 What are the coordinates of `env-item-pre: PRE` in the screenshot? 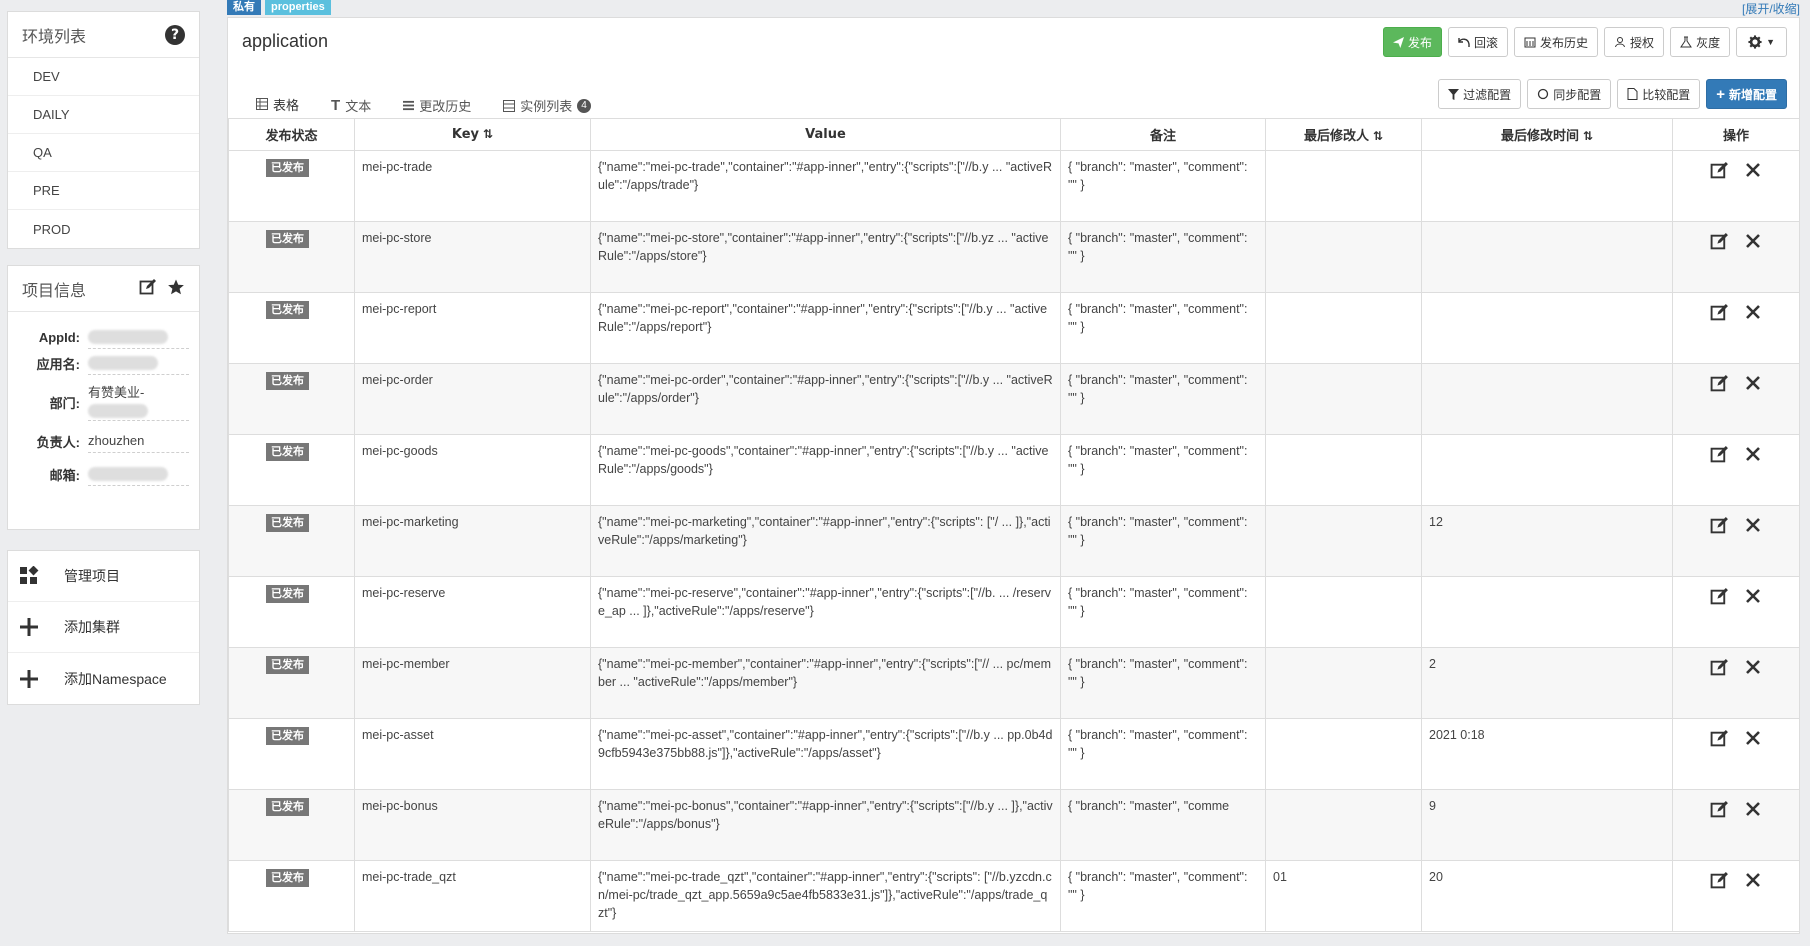 It's located at (103, 191).